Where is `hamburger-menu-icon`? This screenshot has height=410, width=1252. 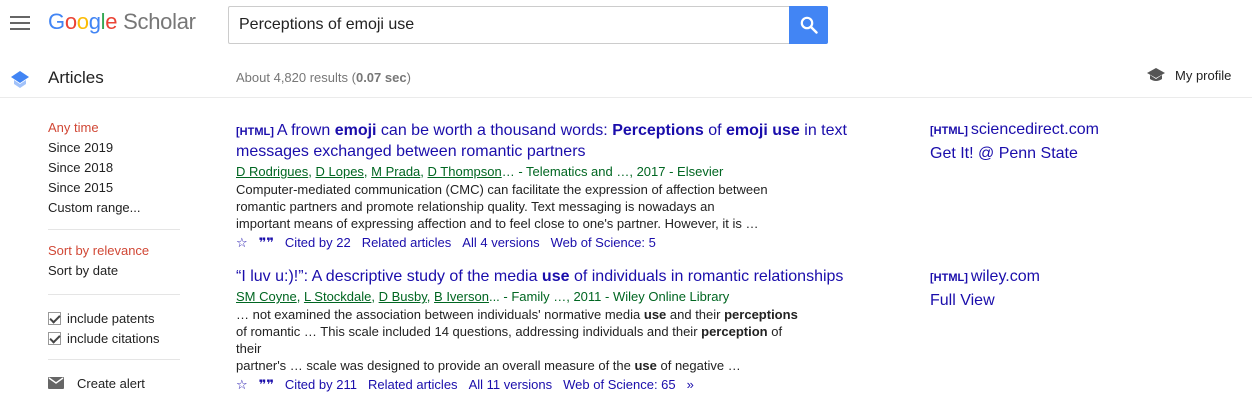
hamburger-menu-icon is located at coordinates (20, 23).